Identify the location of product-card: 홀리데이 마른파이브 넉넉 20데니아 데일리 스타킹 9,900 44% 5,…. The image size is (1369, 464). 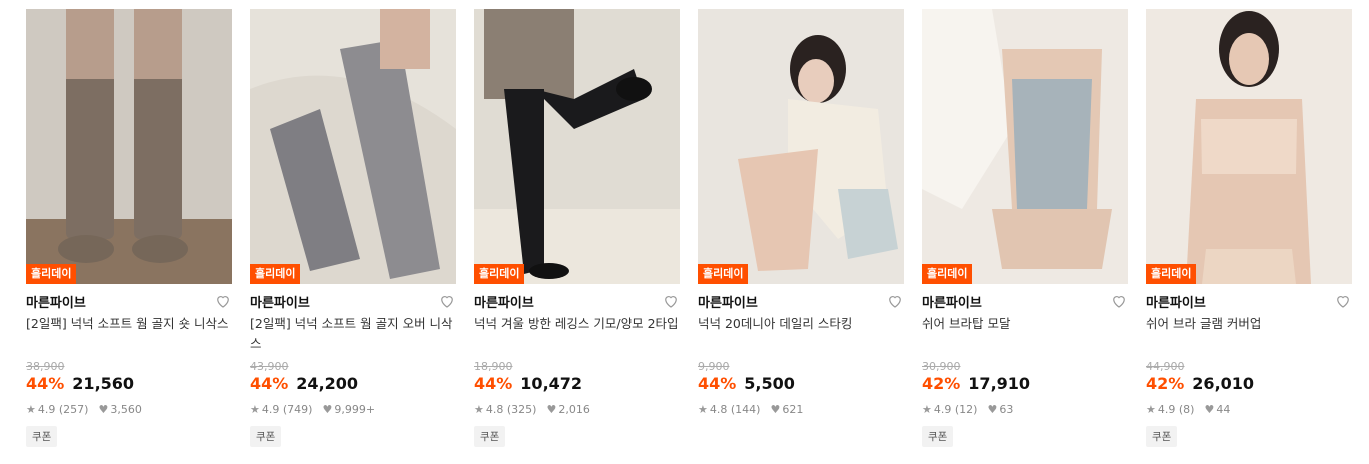
(801, 212).